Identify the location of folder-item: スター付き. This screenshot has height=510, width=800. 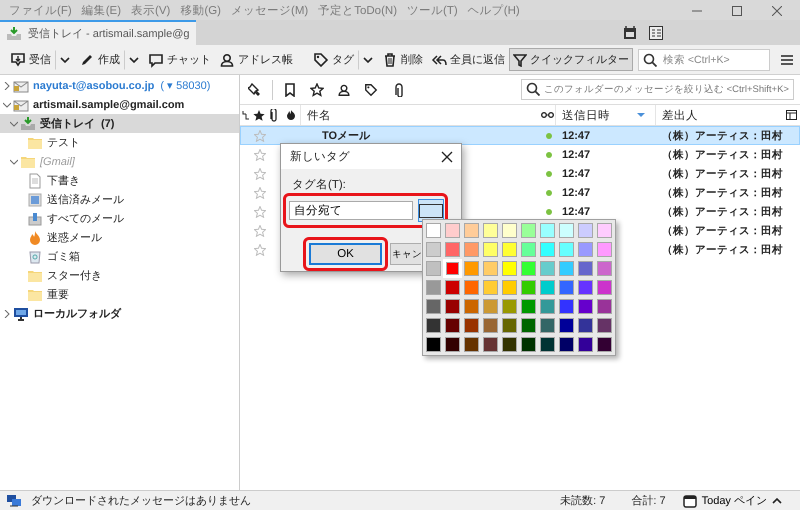
(119, 275).